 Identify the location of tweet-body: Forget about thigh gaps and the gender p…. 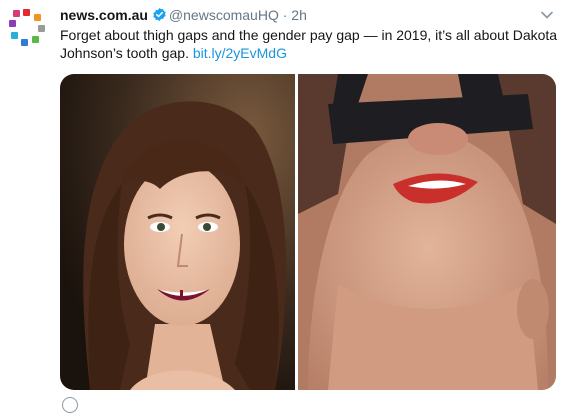
(309, 44).